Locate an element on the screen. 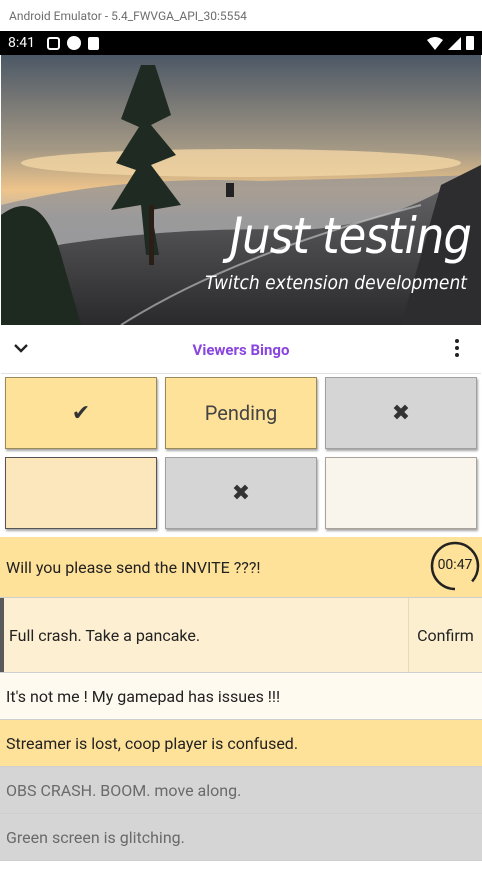 This screenshot has height=886, width=482. list-item-text: Will you please send the INVITE ???! is located at coordinates (133, 567).